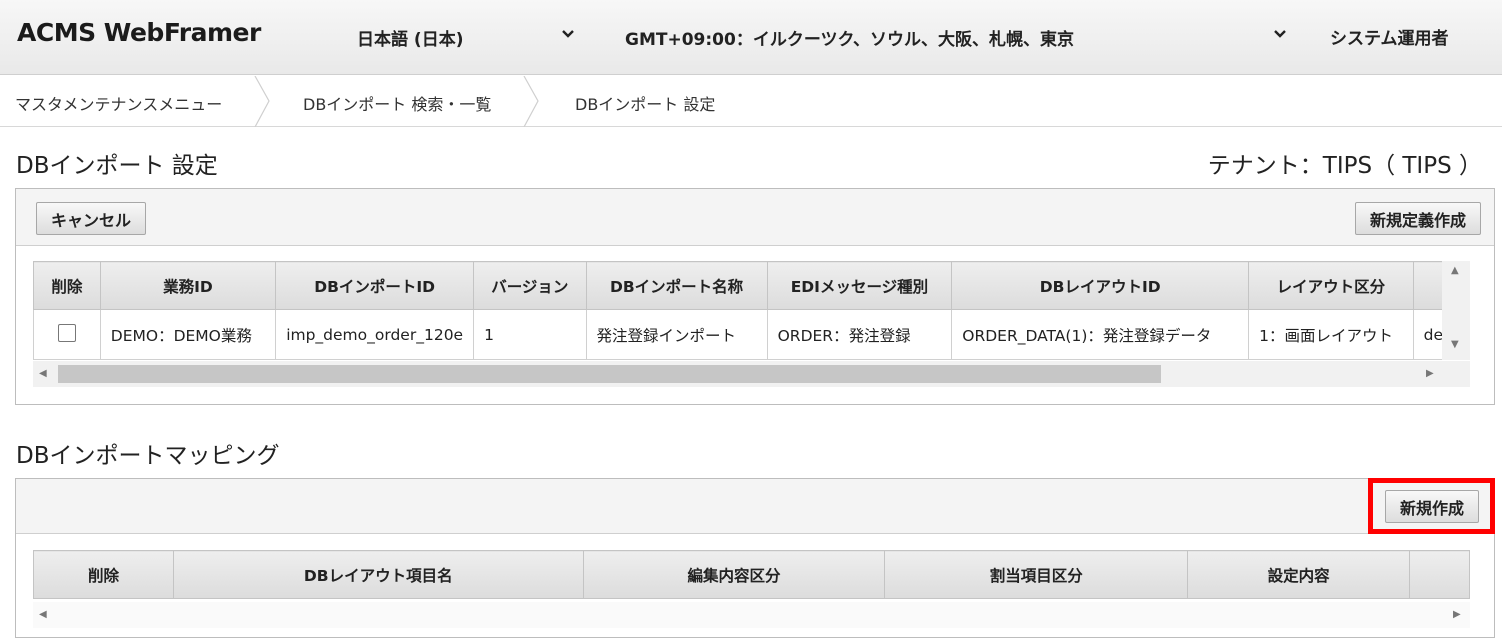 This screenshot has width=1502, height=638. I want to click on column-header: レイアウト区分, so click(1331, 285).